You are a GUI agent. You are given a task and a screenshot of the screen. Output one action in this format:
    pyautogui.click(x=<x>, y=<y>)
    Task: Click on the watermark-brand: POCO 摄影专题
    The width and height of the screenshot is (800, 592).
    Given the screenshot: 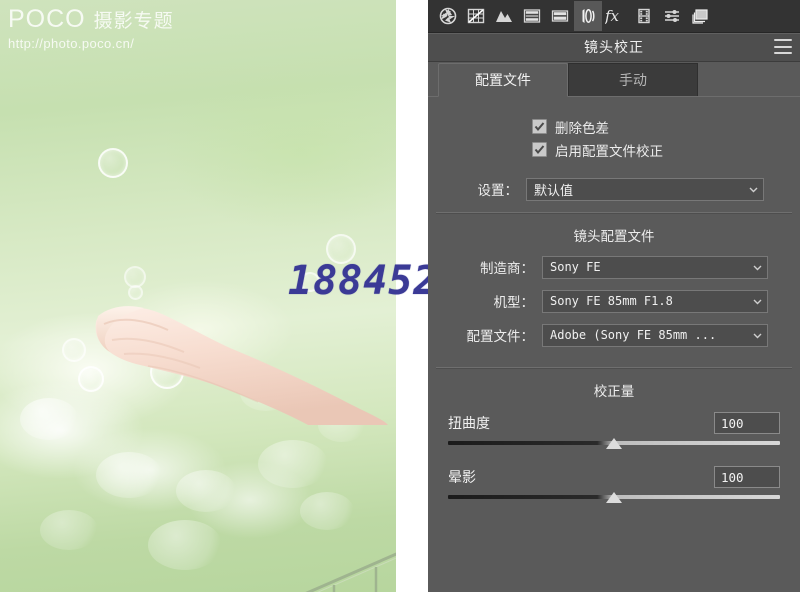 What is the action you would take?
    pyautogui.click(x=108, y=20)
    